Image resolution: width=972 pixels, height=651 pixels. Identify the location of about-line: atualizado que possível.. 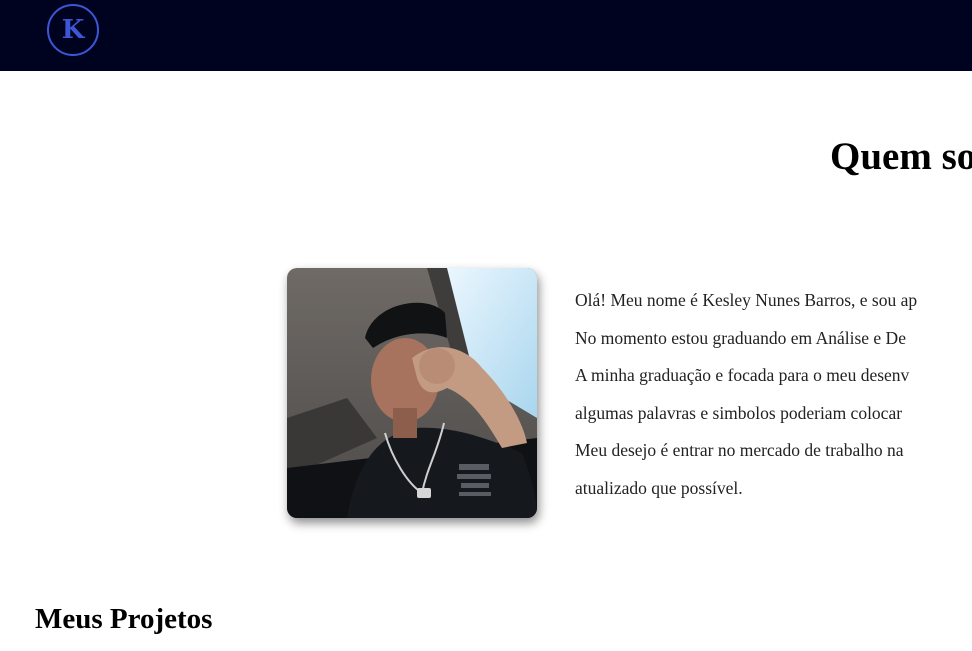
(659, 487).